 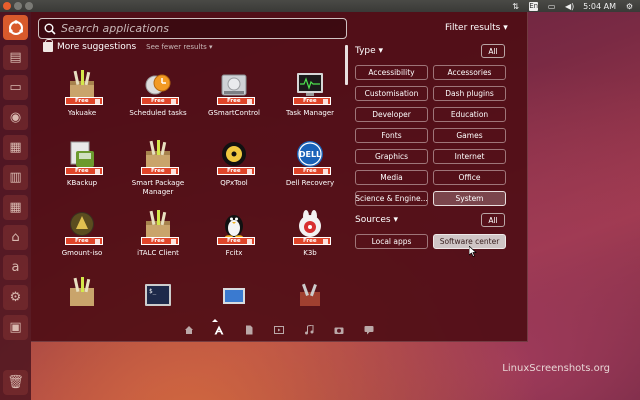 I want to click on minimize-window-button, so click(x=18, y=6).